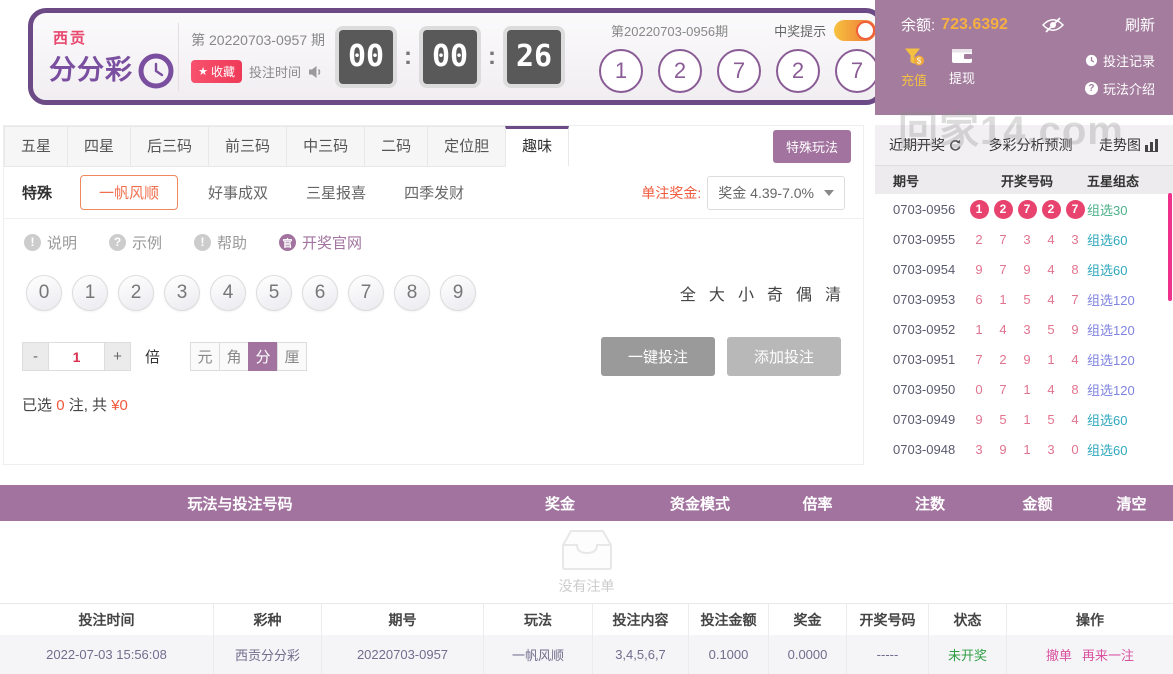 This screenshot has height=674, width=1173. I want to click on row-period: 0703-0952, so click(924, 329).